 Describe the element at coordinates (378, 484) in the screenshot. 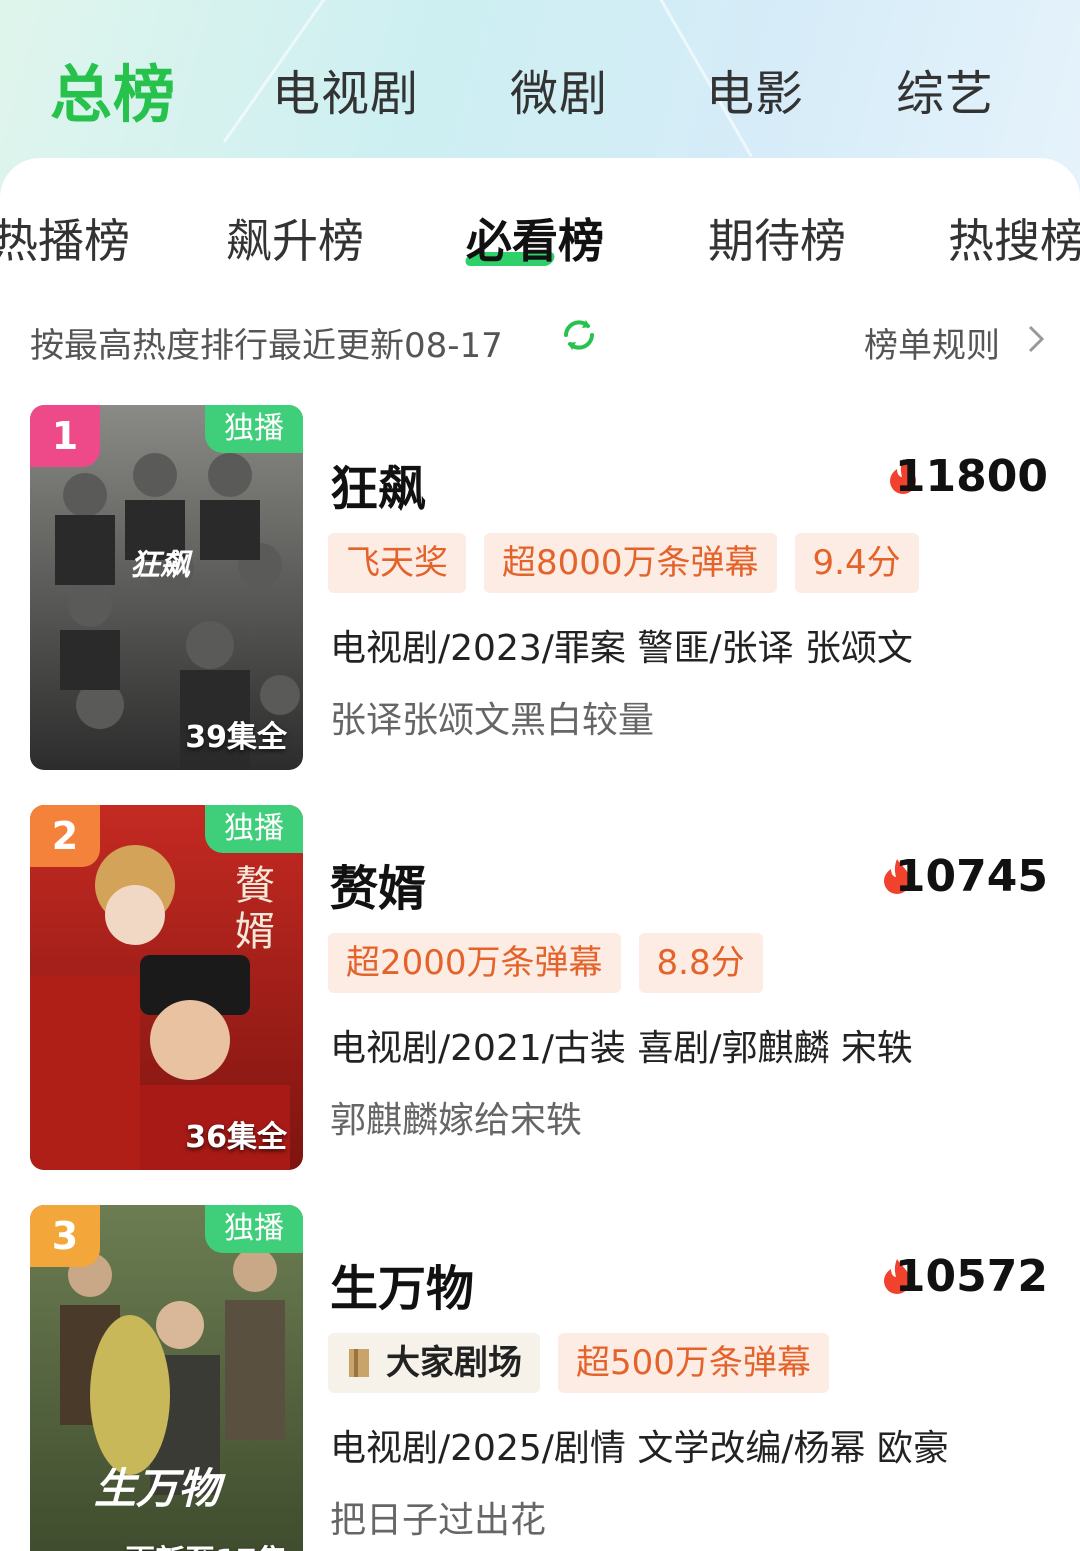

I see `item-title: 狂飙` at that location.